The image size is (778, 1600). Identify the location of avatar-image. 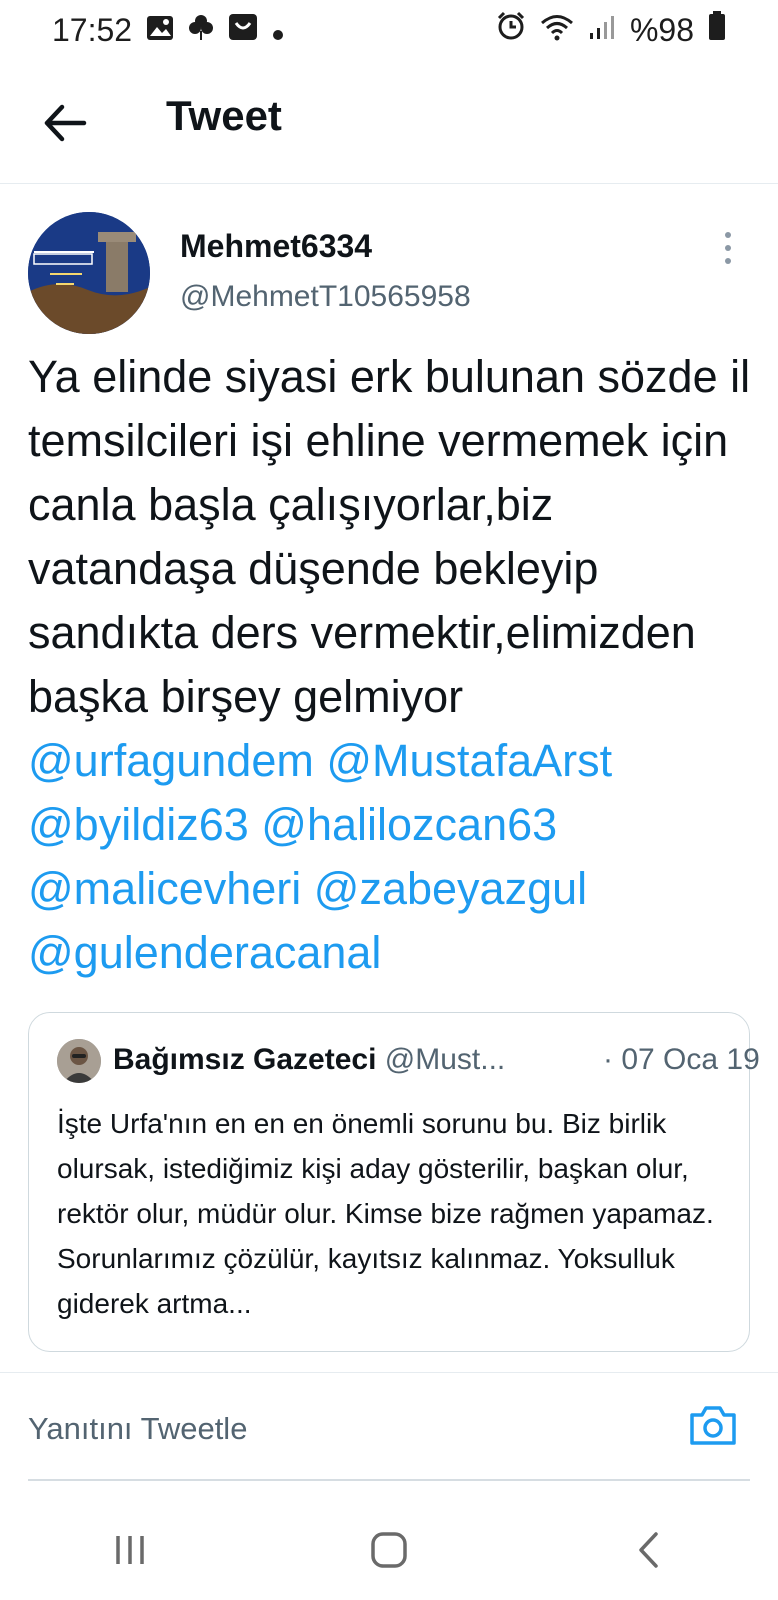
(89, 273).